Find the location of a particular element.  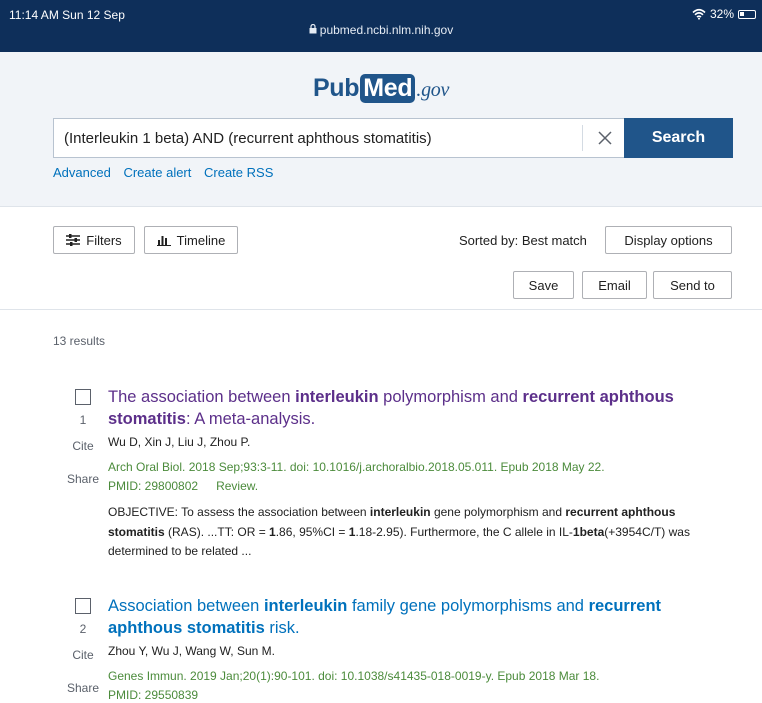

text-segment: .86, 95%CI = is located at coordinates (312, 531).